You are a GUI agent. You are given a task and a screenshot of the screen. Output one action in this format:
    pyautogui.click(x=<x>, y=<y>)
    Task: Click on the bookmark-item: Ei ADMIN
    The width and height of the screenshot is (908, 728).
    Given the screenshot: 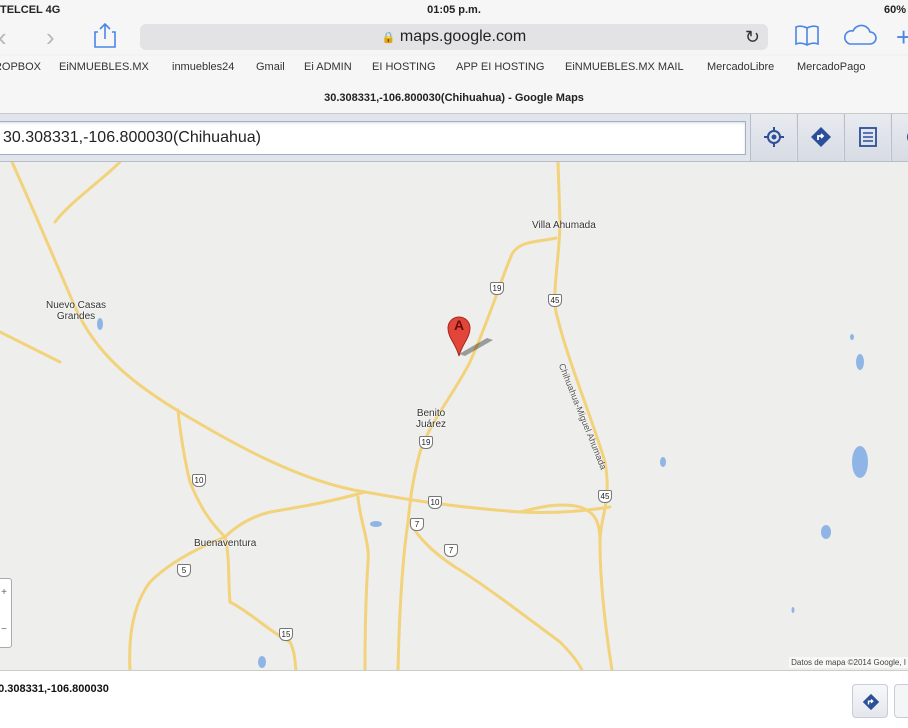 What is the action you would take?
    pyautogui.click(x=328, y=67)
    